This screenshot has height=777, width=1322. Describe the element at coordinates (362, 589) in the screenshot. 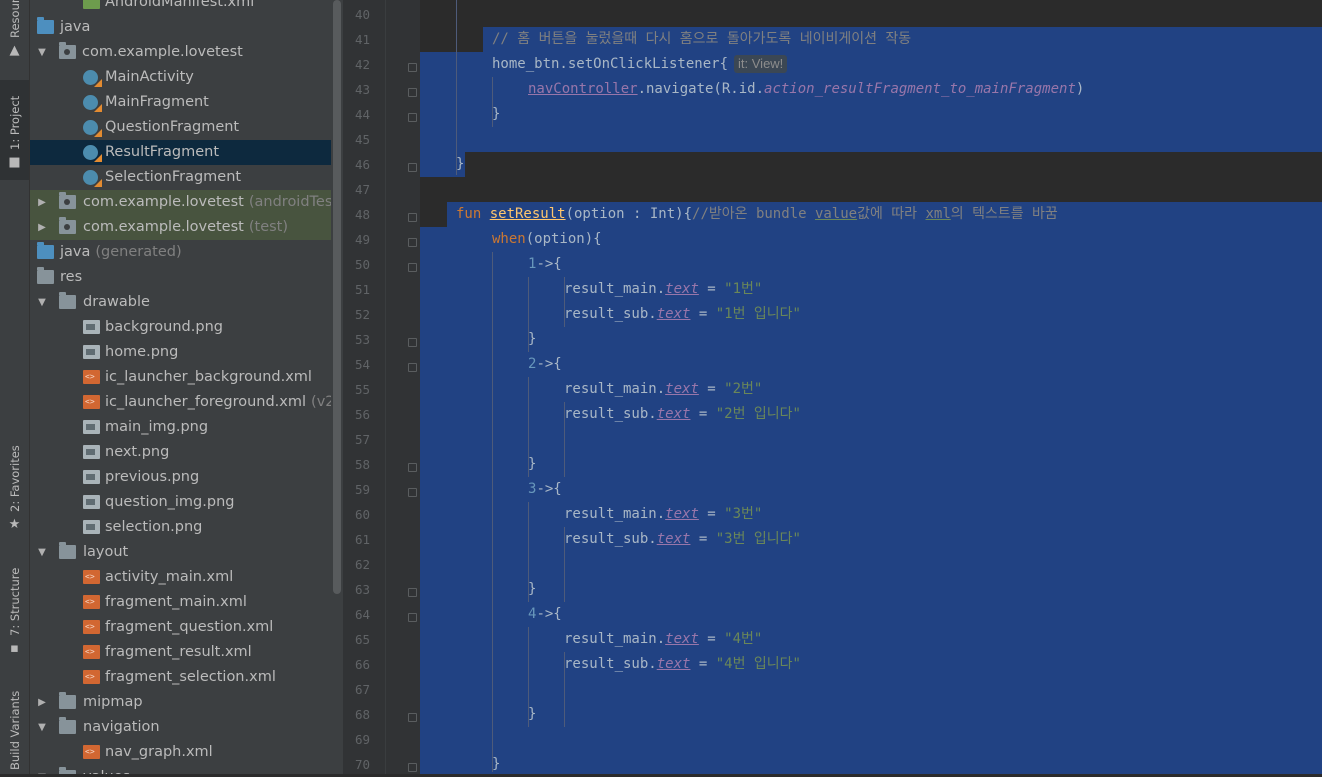

I see `line-number: 63` at that location.